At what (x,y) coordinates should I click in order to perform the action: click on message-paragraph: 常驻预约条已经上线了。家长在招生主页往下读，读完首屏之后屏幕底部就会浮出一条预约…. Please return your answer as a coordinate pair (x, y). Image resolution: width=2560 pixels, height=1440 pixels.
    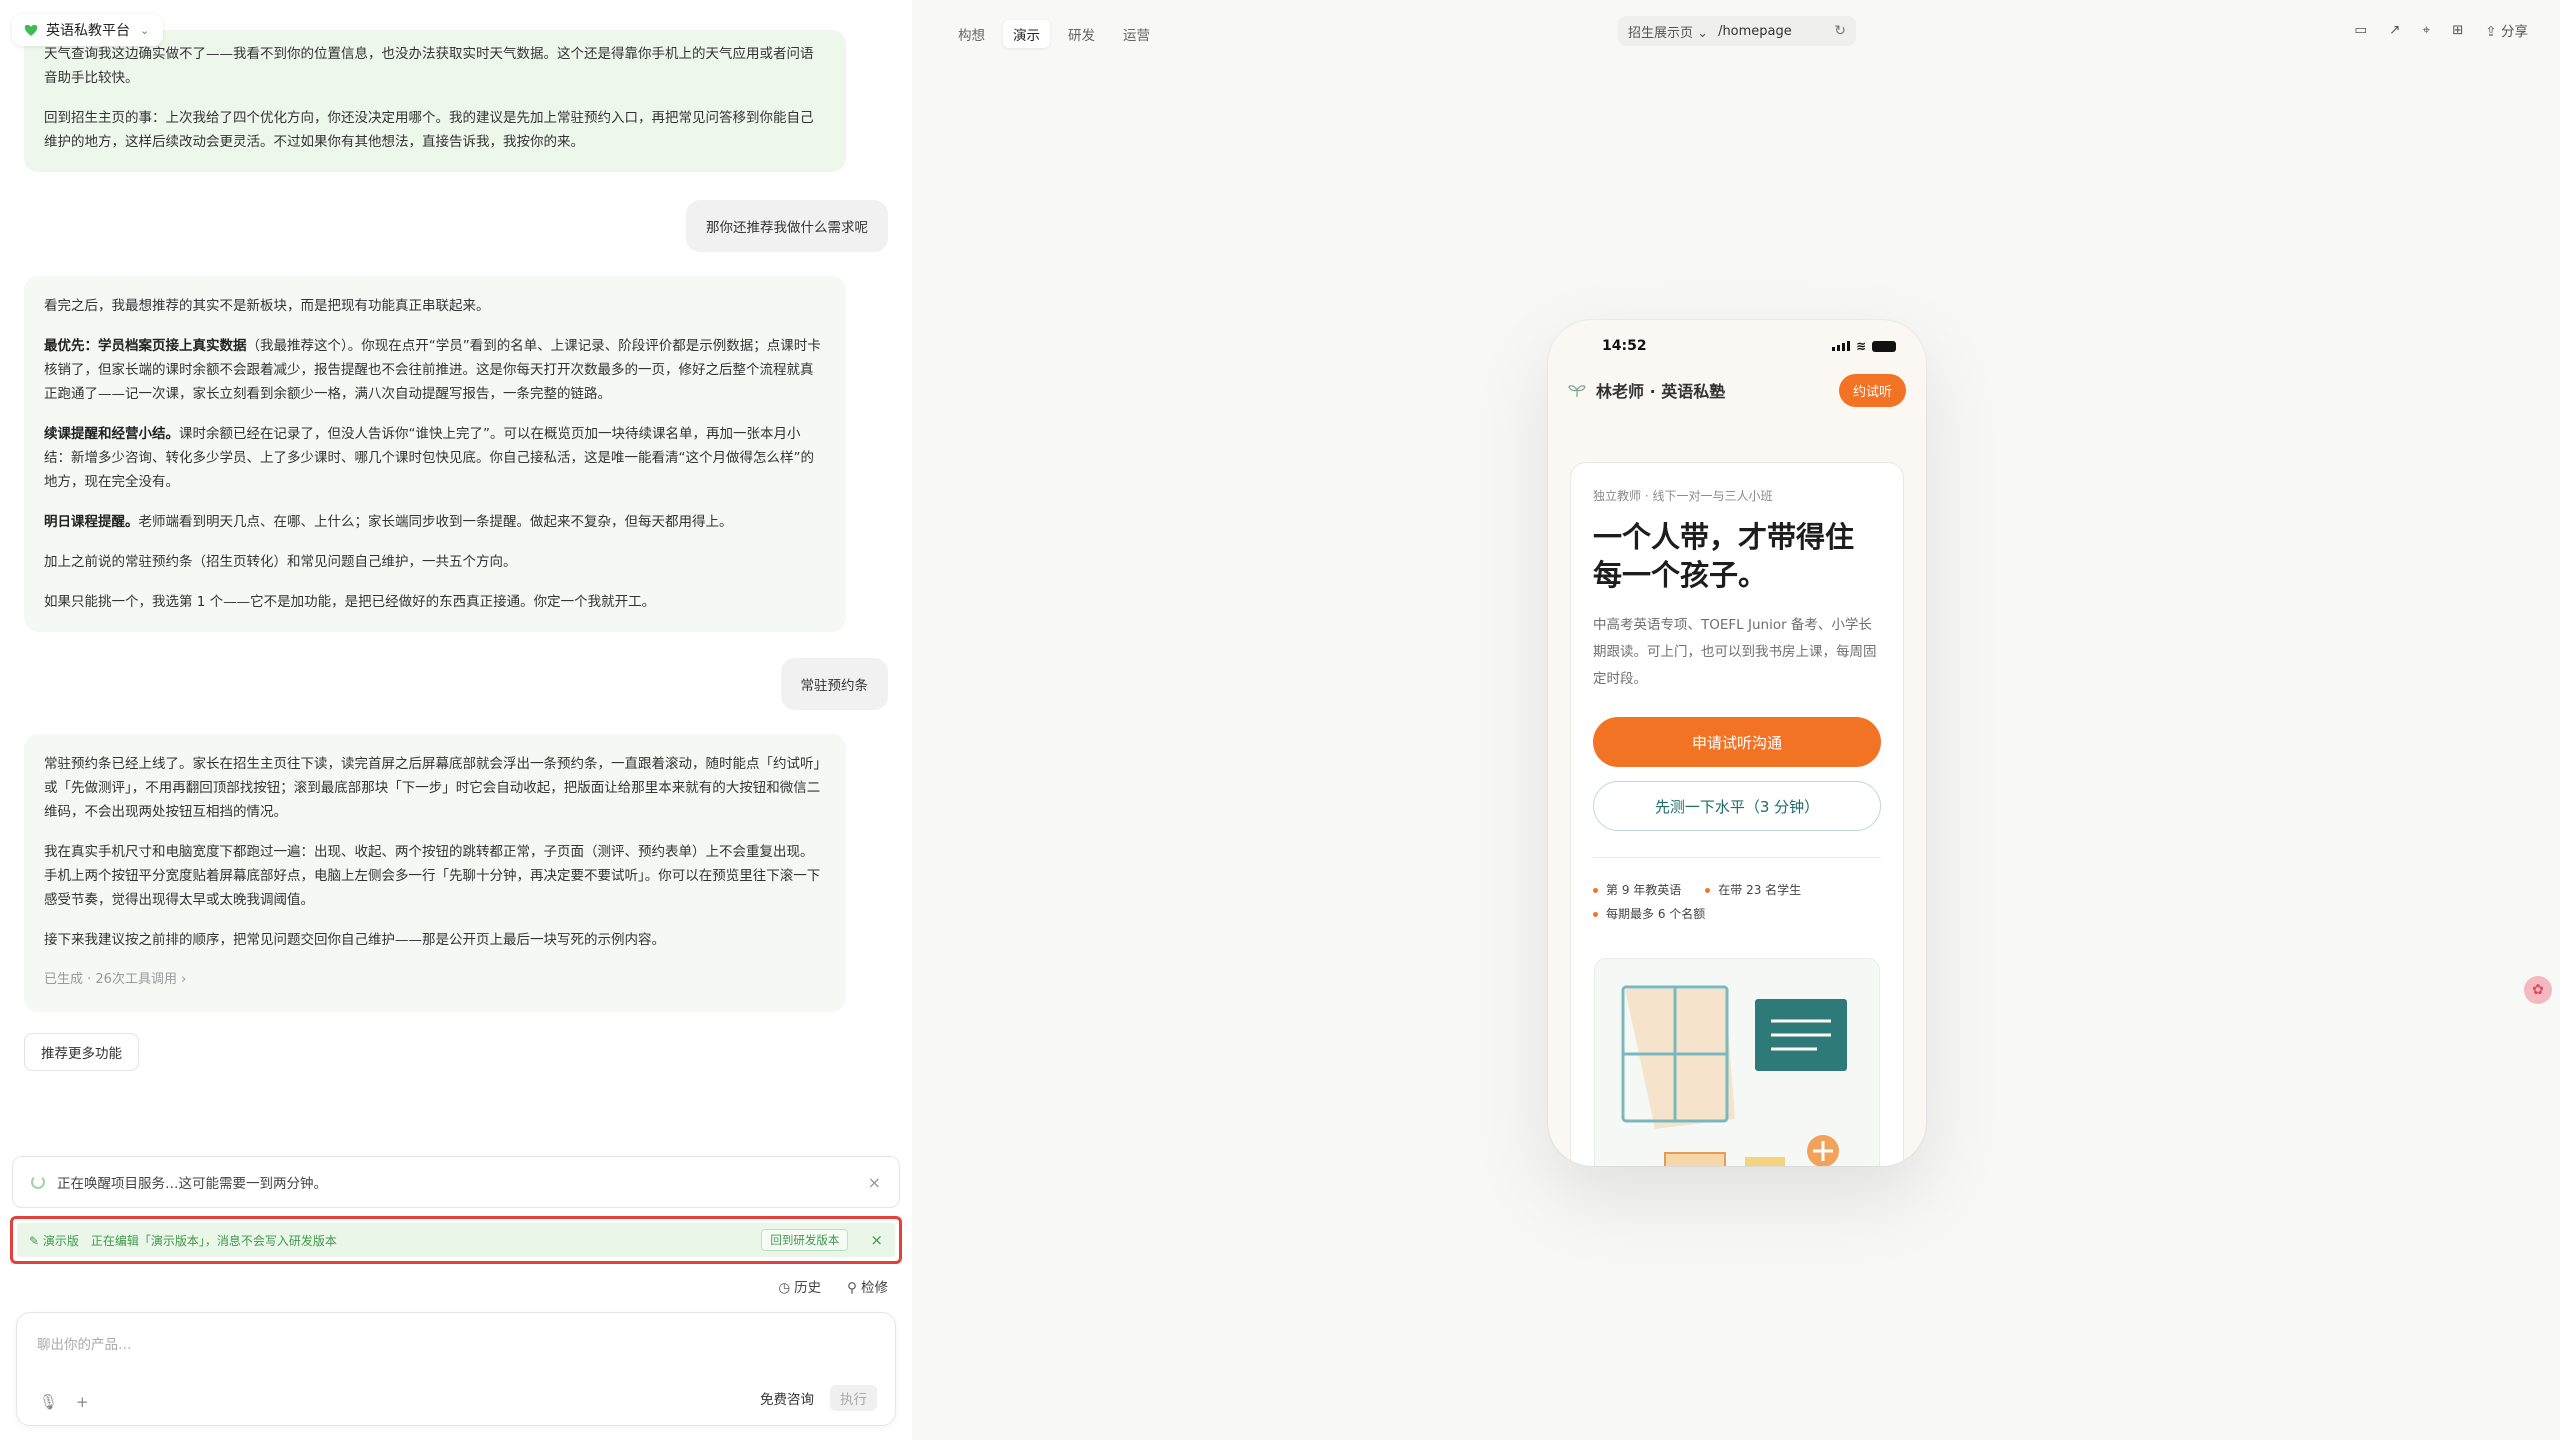
    Looking at the image, I should click on (432, 788).